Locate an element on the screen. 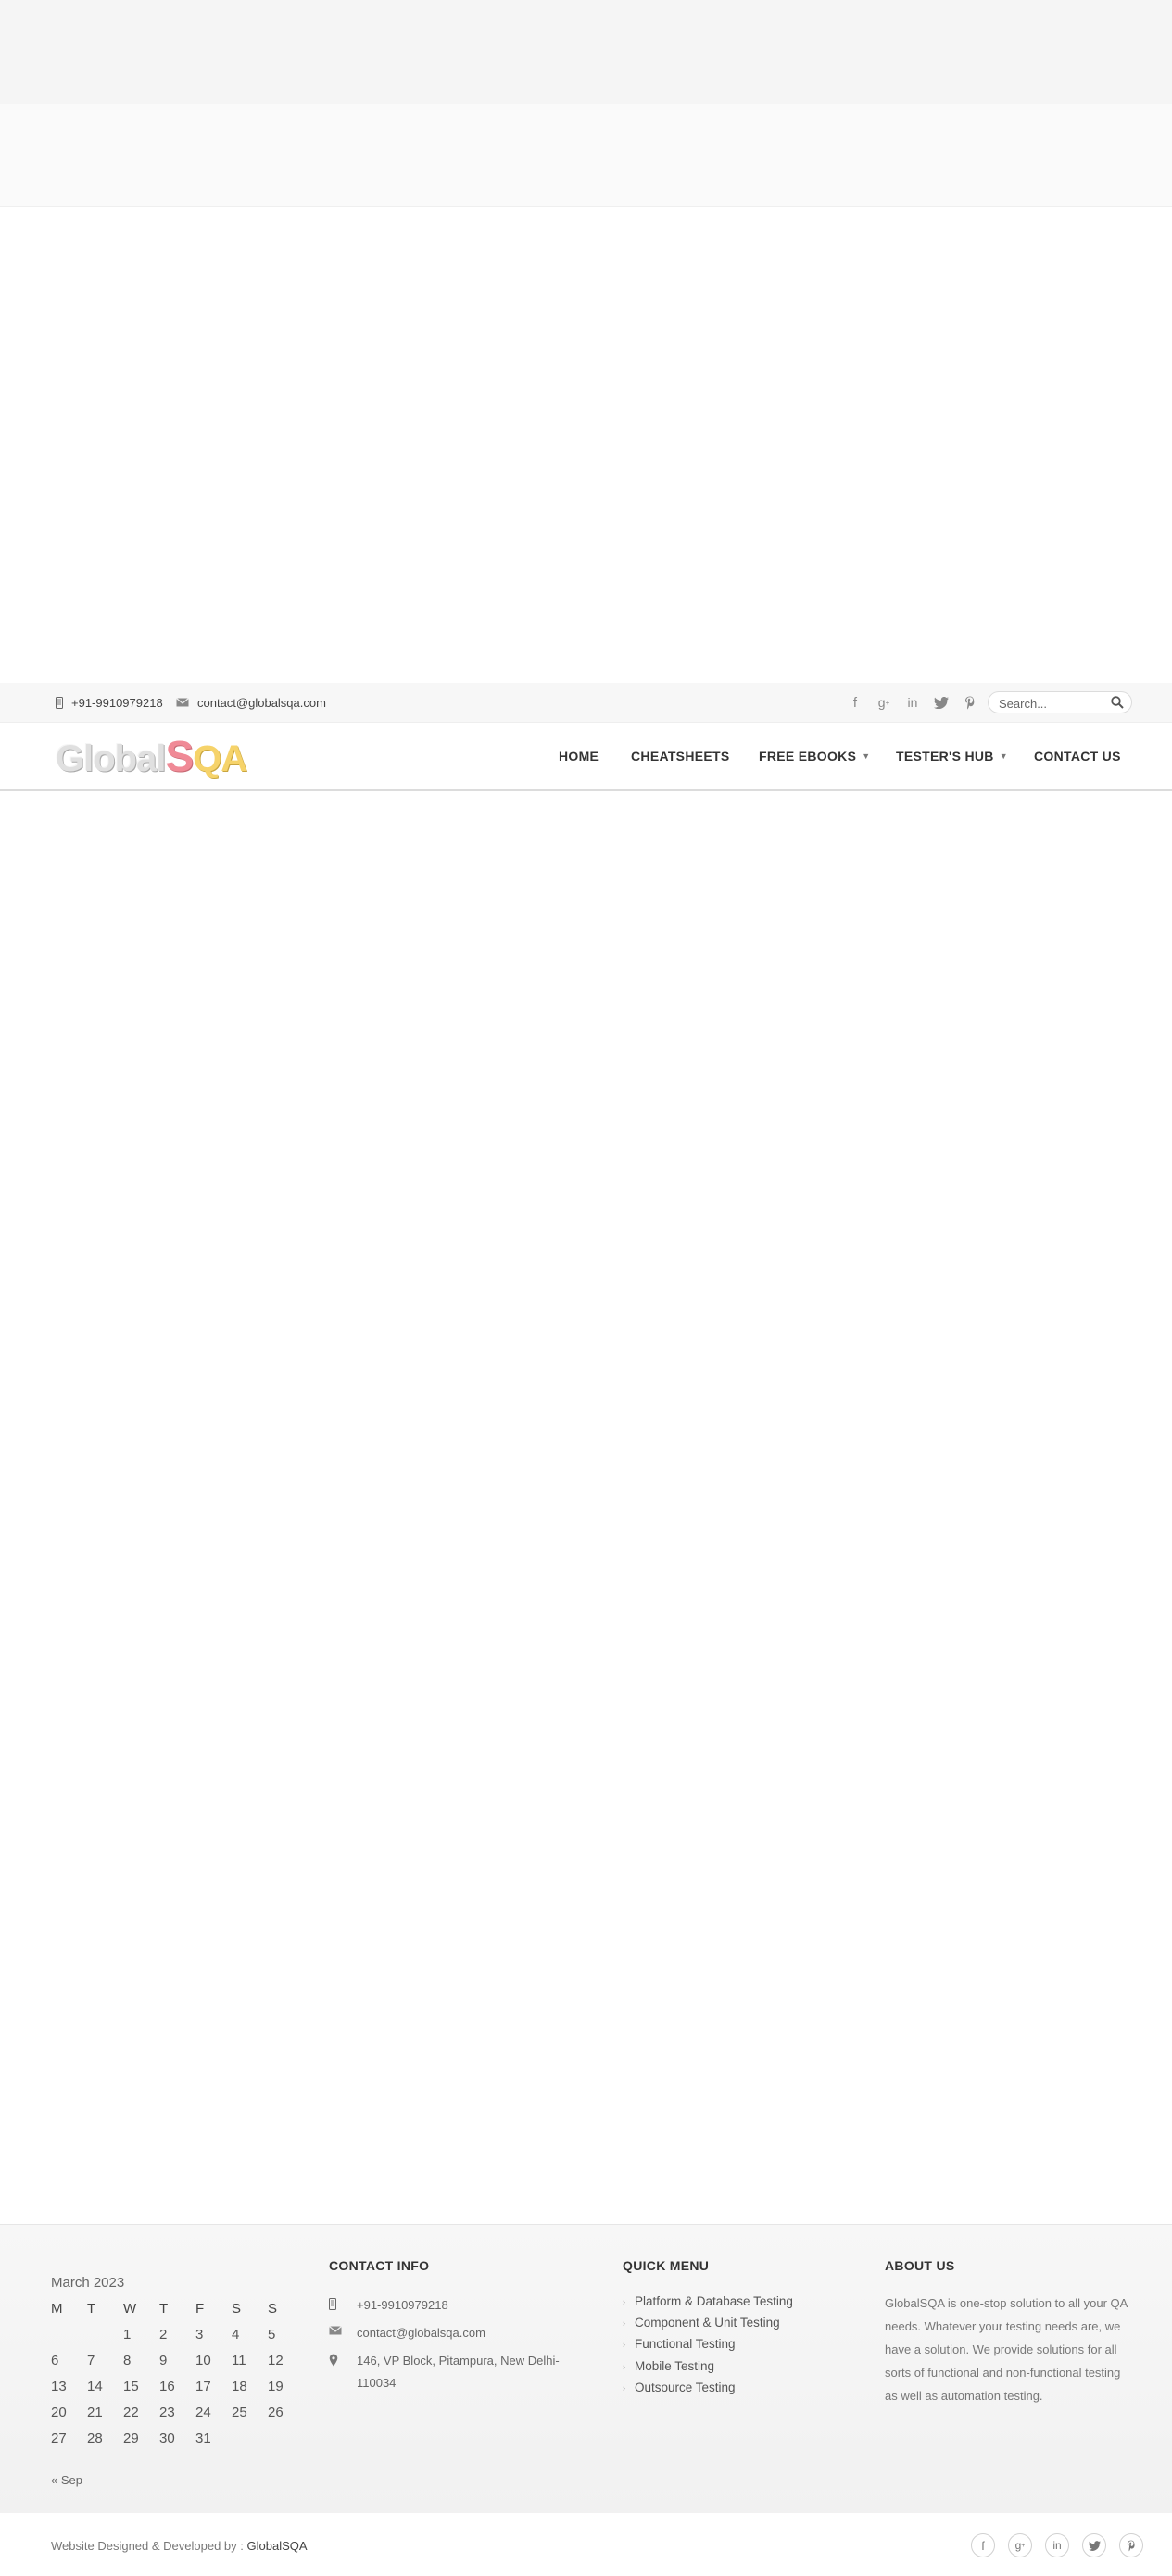 The image size is (1172, 2576). calendar-day: 17 is located at coordinates (203, 2386).